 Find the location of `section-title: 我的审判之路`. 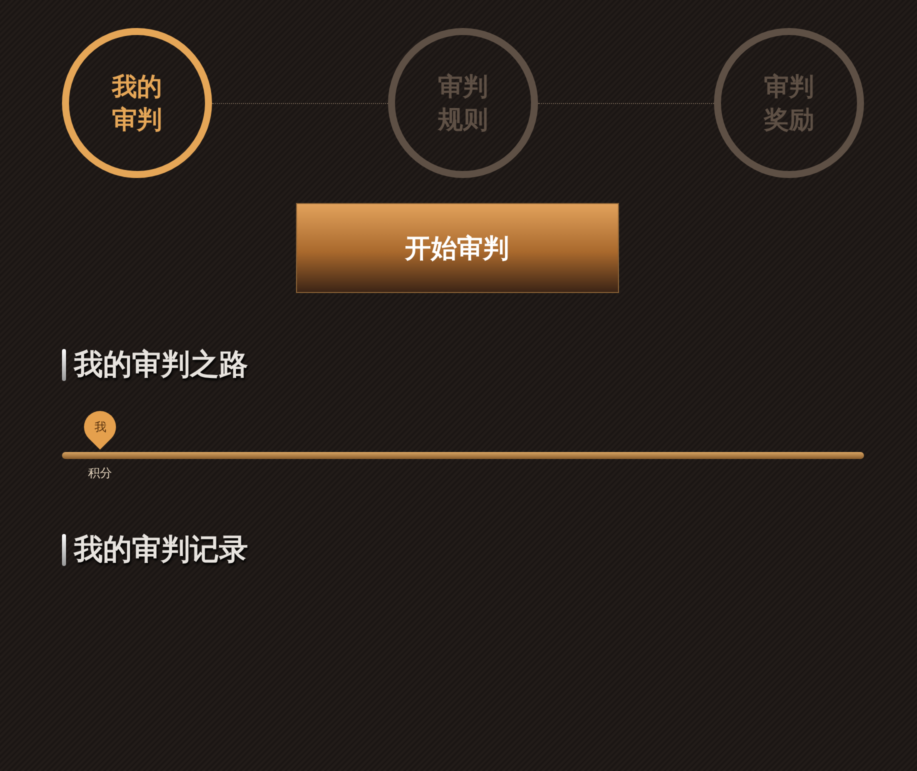

section-title: 我的审判之路 is located at coordinates (161, 364).